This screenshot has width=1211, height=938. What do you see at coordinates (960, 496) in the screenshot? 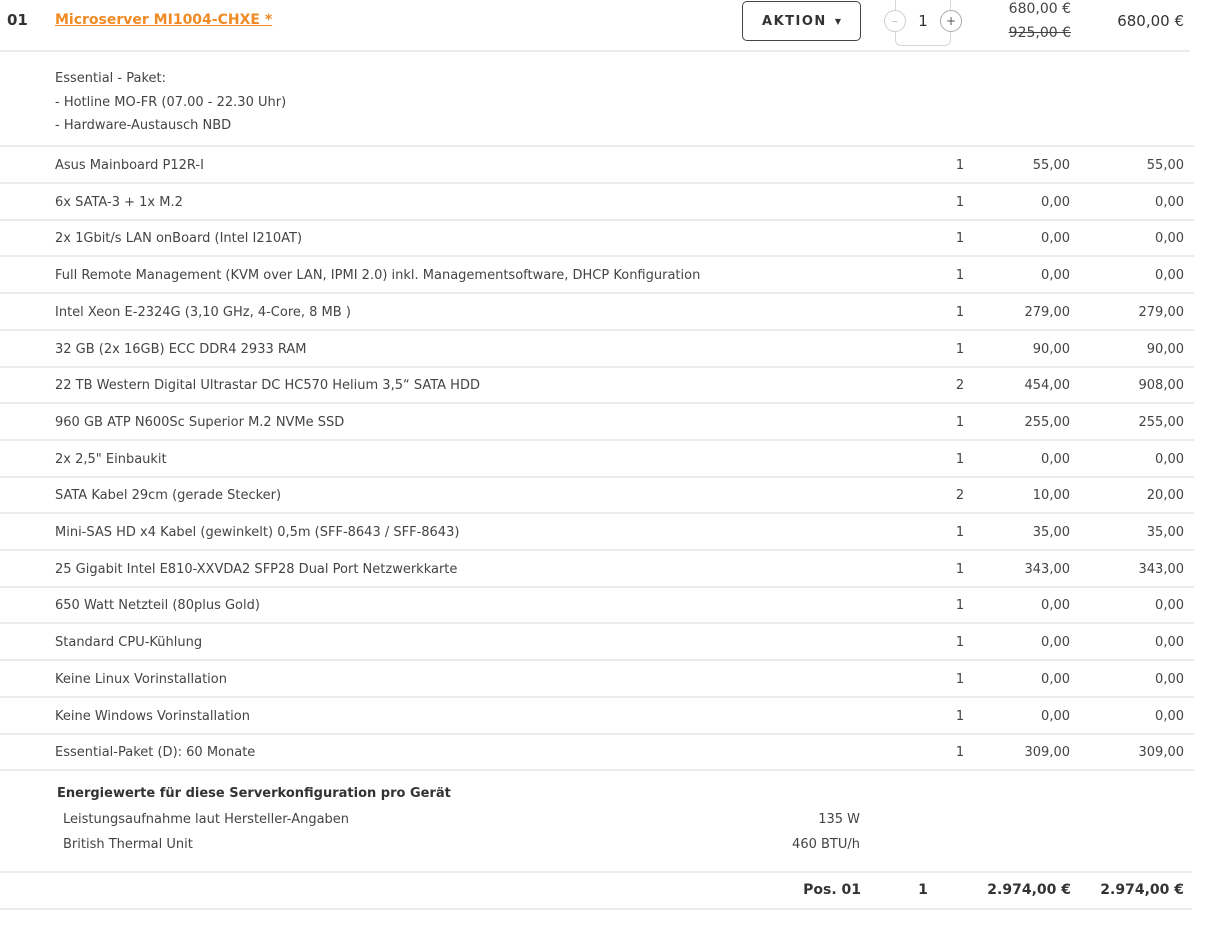
I see `component-quantity: 2` at bounding box center [960, 496].